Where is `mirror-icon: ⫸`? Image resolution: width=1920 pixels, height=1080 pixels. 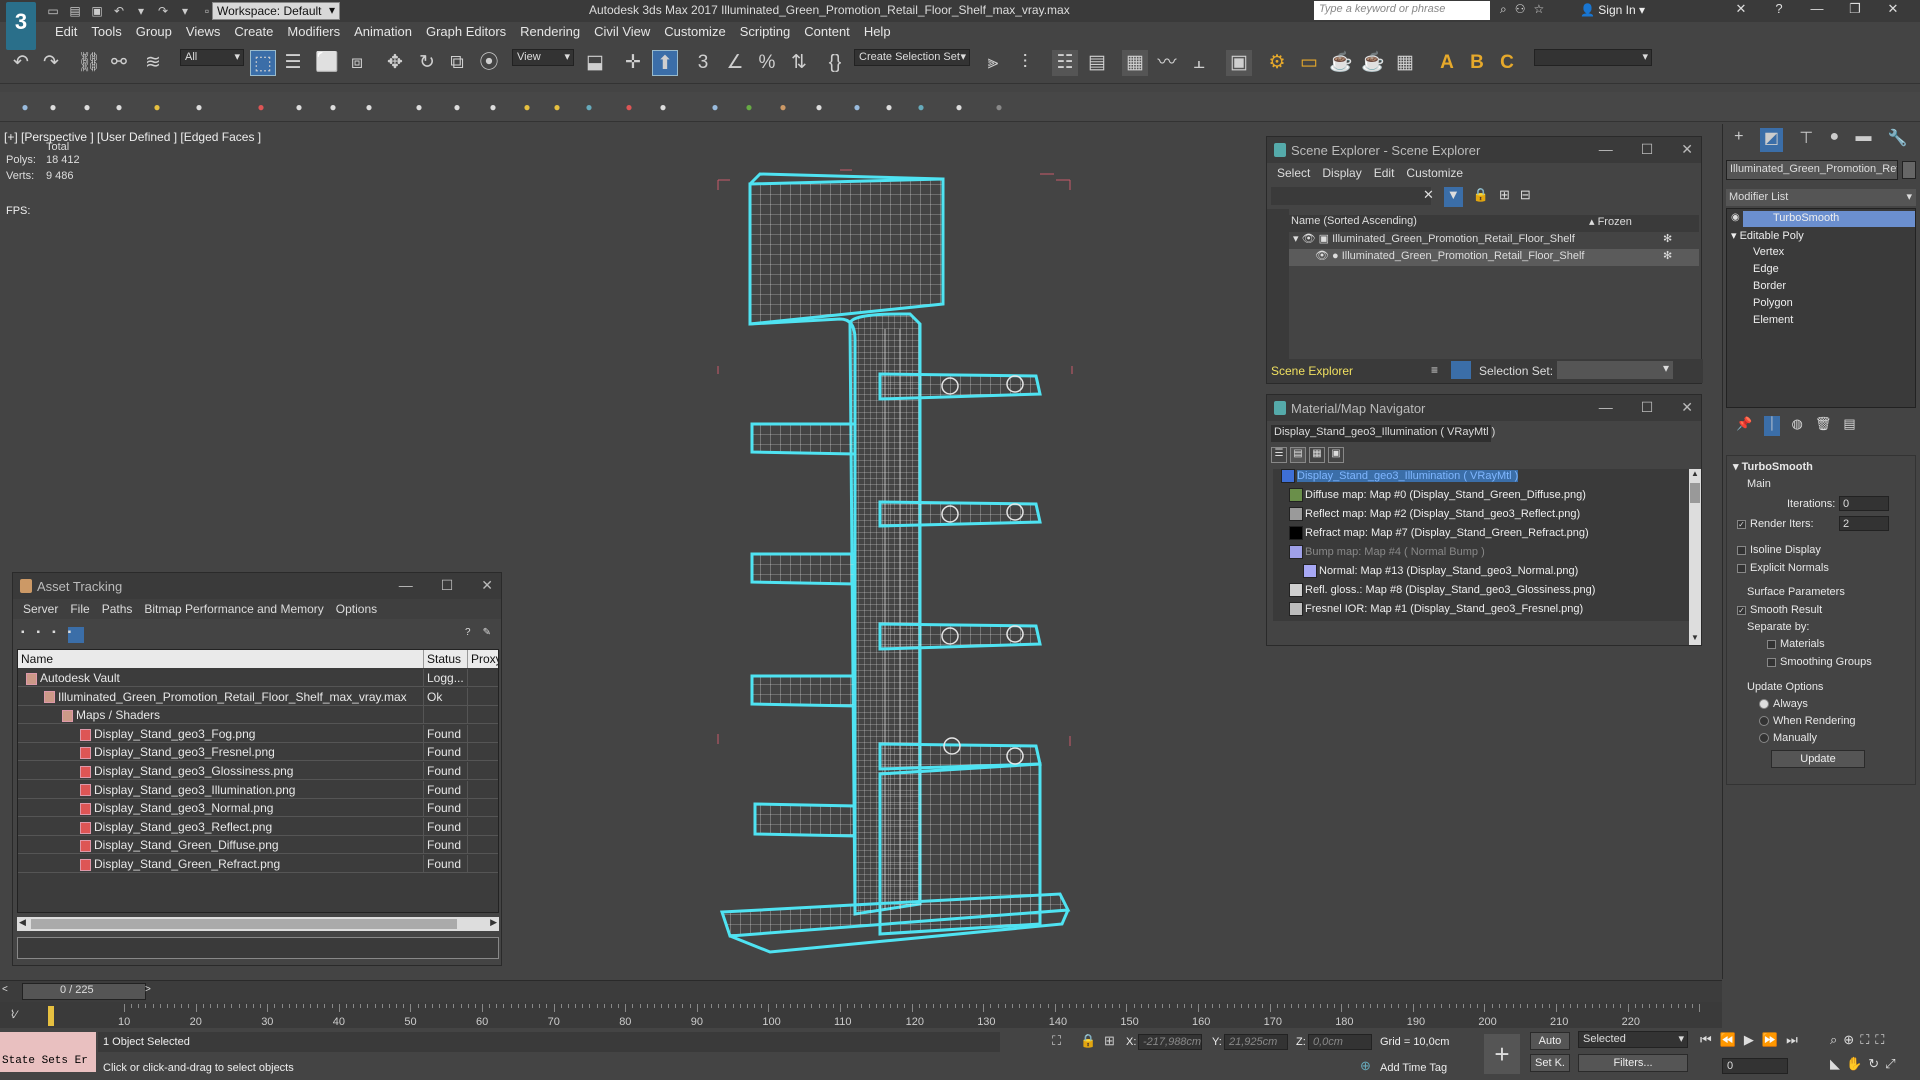
mirror-icon: ⫸ is located at coordinates (993, 63).